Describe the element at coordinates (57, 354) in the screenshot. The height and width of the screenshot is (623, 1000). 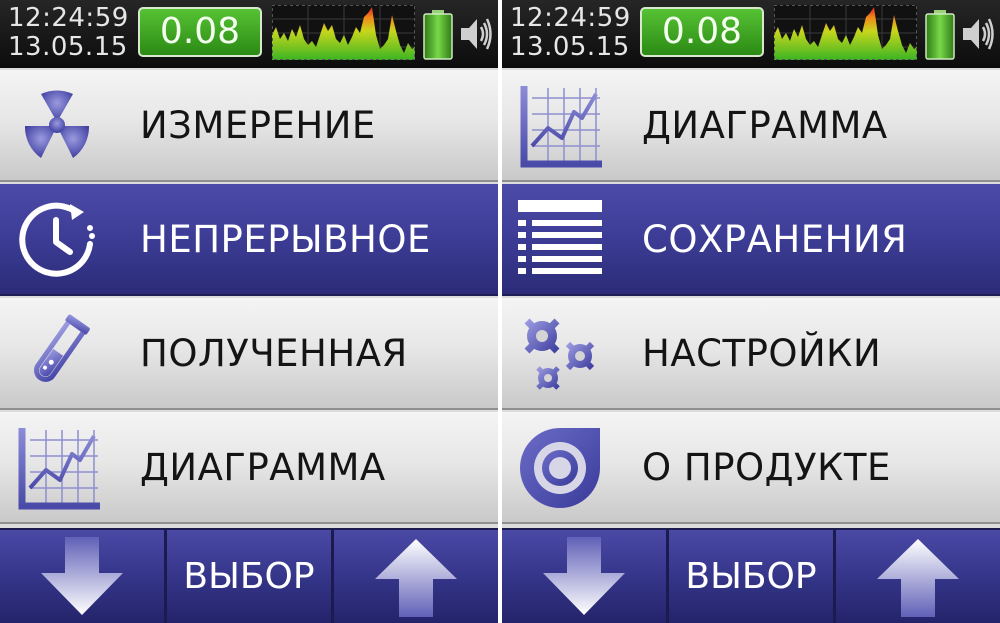
I see `test-tube-icon` at that location.